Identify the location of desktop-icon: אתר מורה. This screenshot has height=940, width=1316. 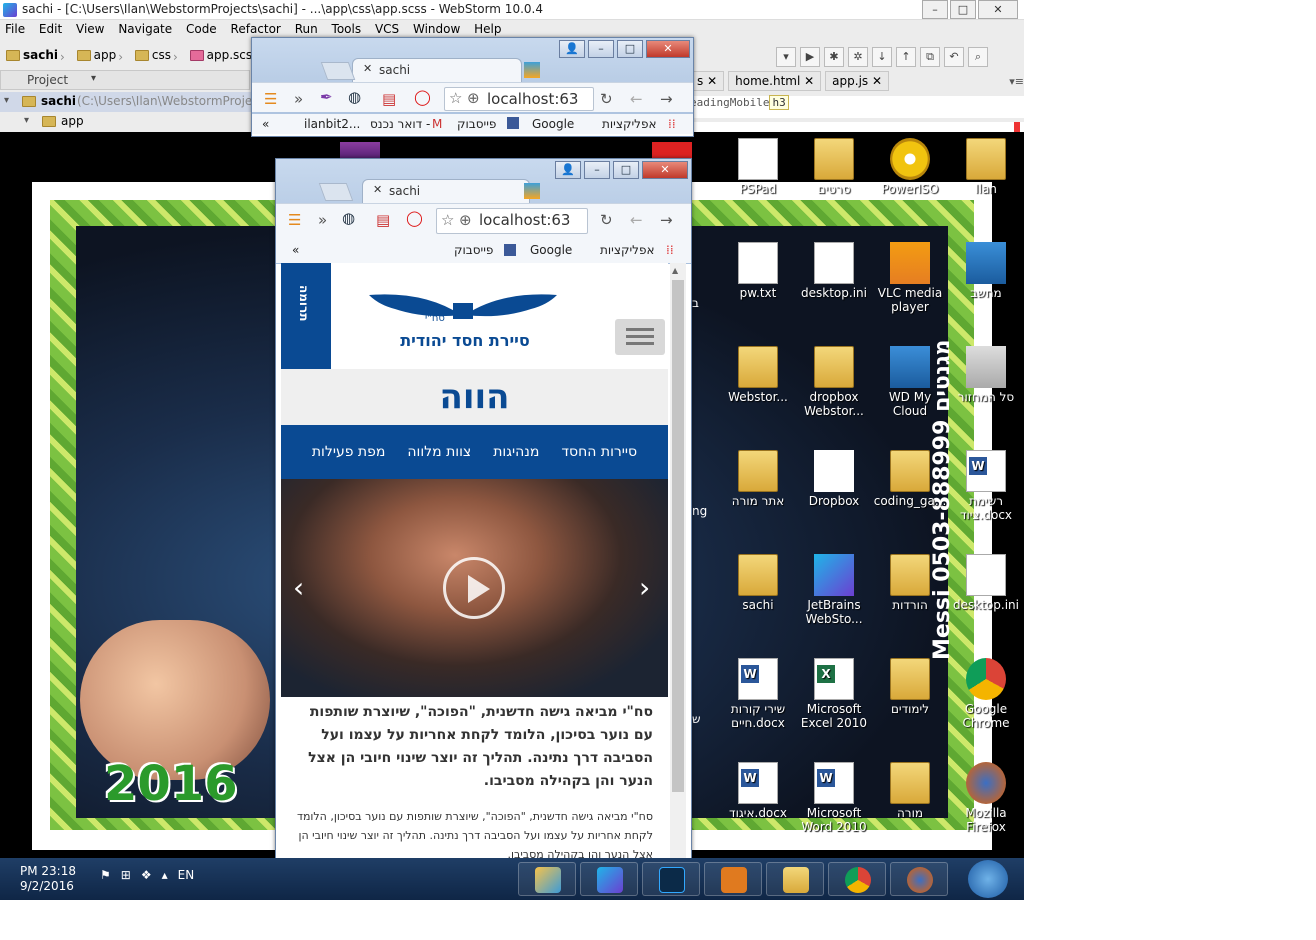
(758, 479).